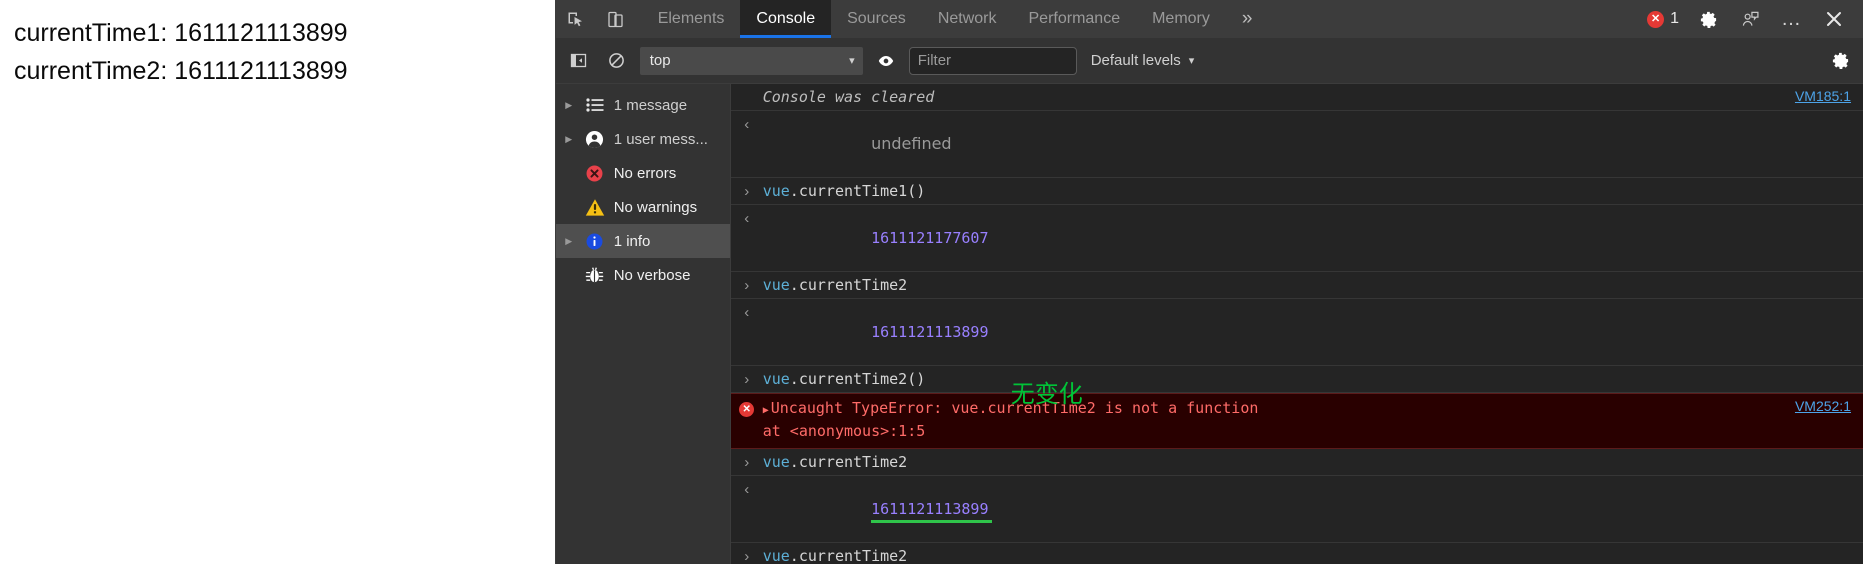 This screenshot has height=564, width=1863. I want to click on error-icon, so click(595, 173).